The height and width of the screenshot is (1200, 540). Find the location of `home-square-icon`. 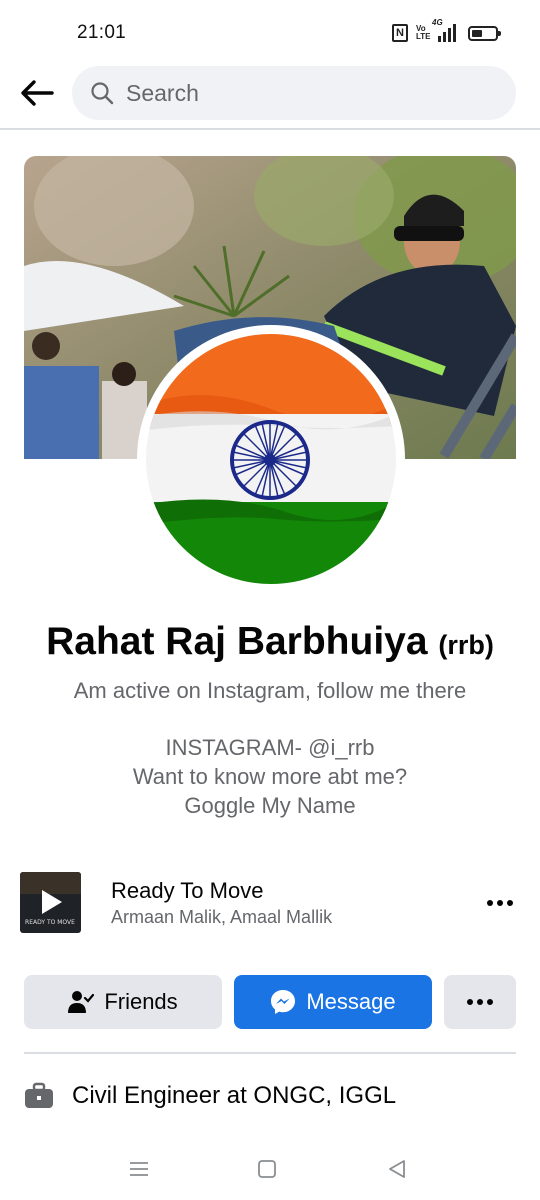

home-square-icon is located at coordinates (267, 1169).